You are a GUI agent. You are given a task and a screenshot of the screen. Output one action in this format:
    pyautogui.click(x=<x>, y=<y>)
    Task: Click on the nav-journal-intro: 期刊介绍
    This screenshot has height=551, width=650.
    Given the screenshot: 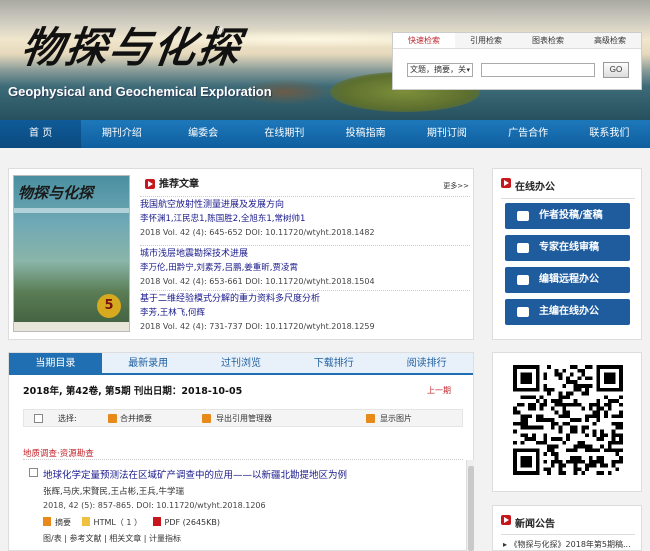 What is the action you would take?
    pyautogui.click(x=121, y=134)
    